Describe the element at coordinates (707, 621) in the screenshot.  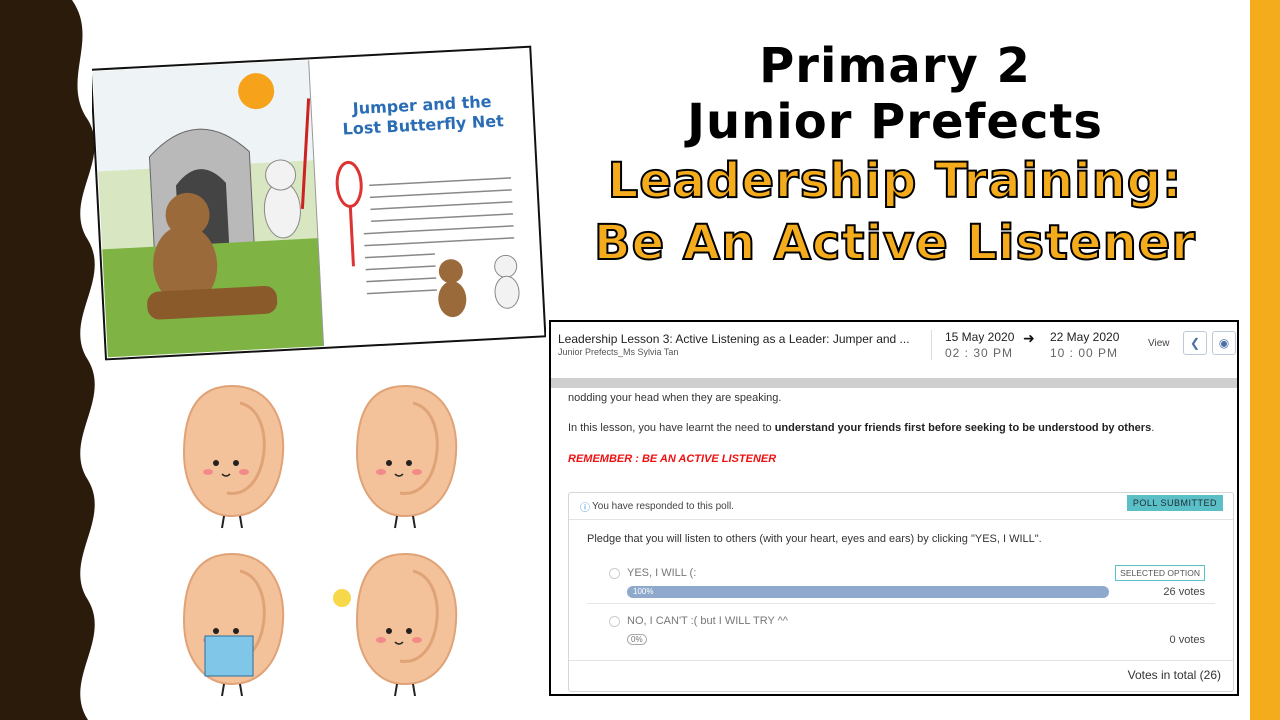
I see `poll-option-label: NO, I CAN'T :( but I WILL TRY ^^` at that location.